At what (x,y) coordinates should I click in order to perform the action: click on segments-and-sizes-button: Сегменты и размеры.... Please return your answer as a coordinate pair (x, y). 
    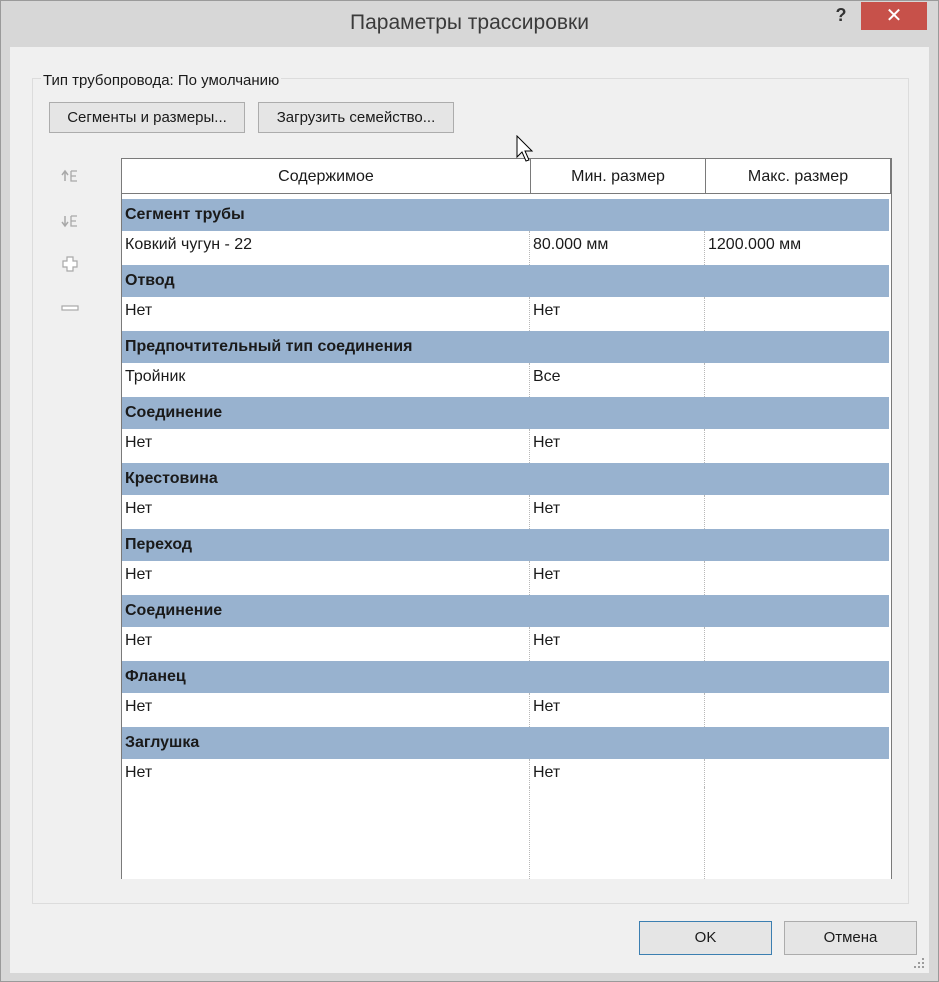
    Looking at the image, I should click on (147, 117).